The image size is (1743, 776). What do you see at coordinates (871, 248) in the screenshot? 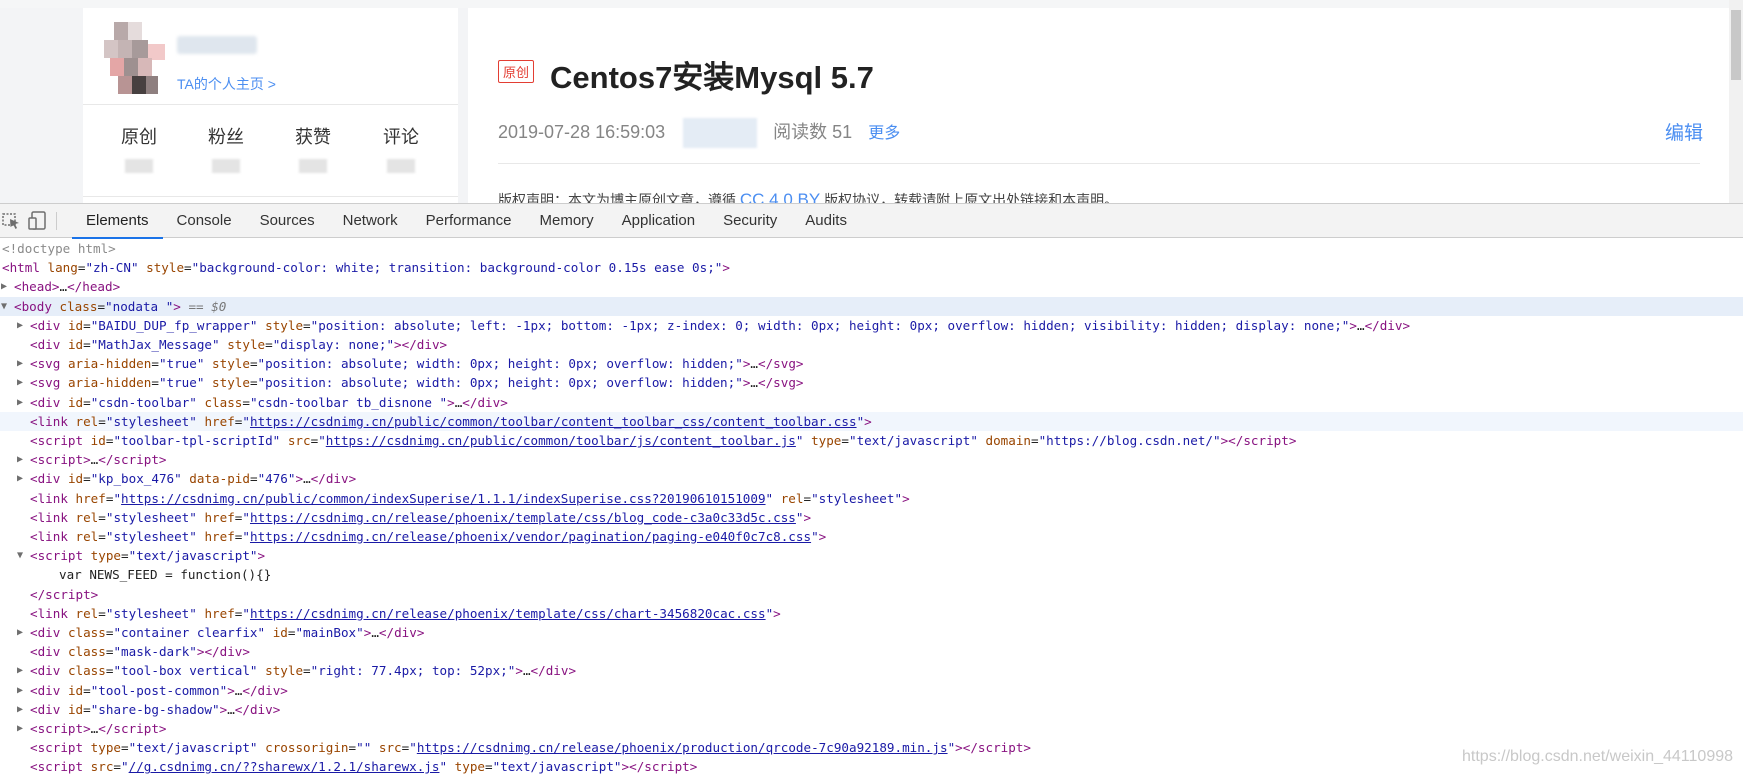
I see `dom-doctype-line: <!doctype html>` at bounding box center [871, 248].